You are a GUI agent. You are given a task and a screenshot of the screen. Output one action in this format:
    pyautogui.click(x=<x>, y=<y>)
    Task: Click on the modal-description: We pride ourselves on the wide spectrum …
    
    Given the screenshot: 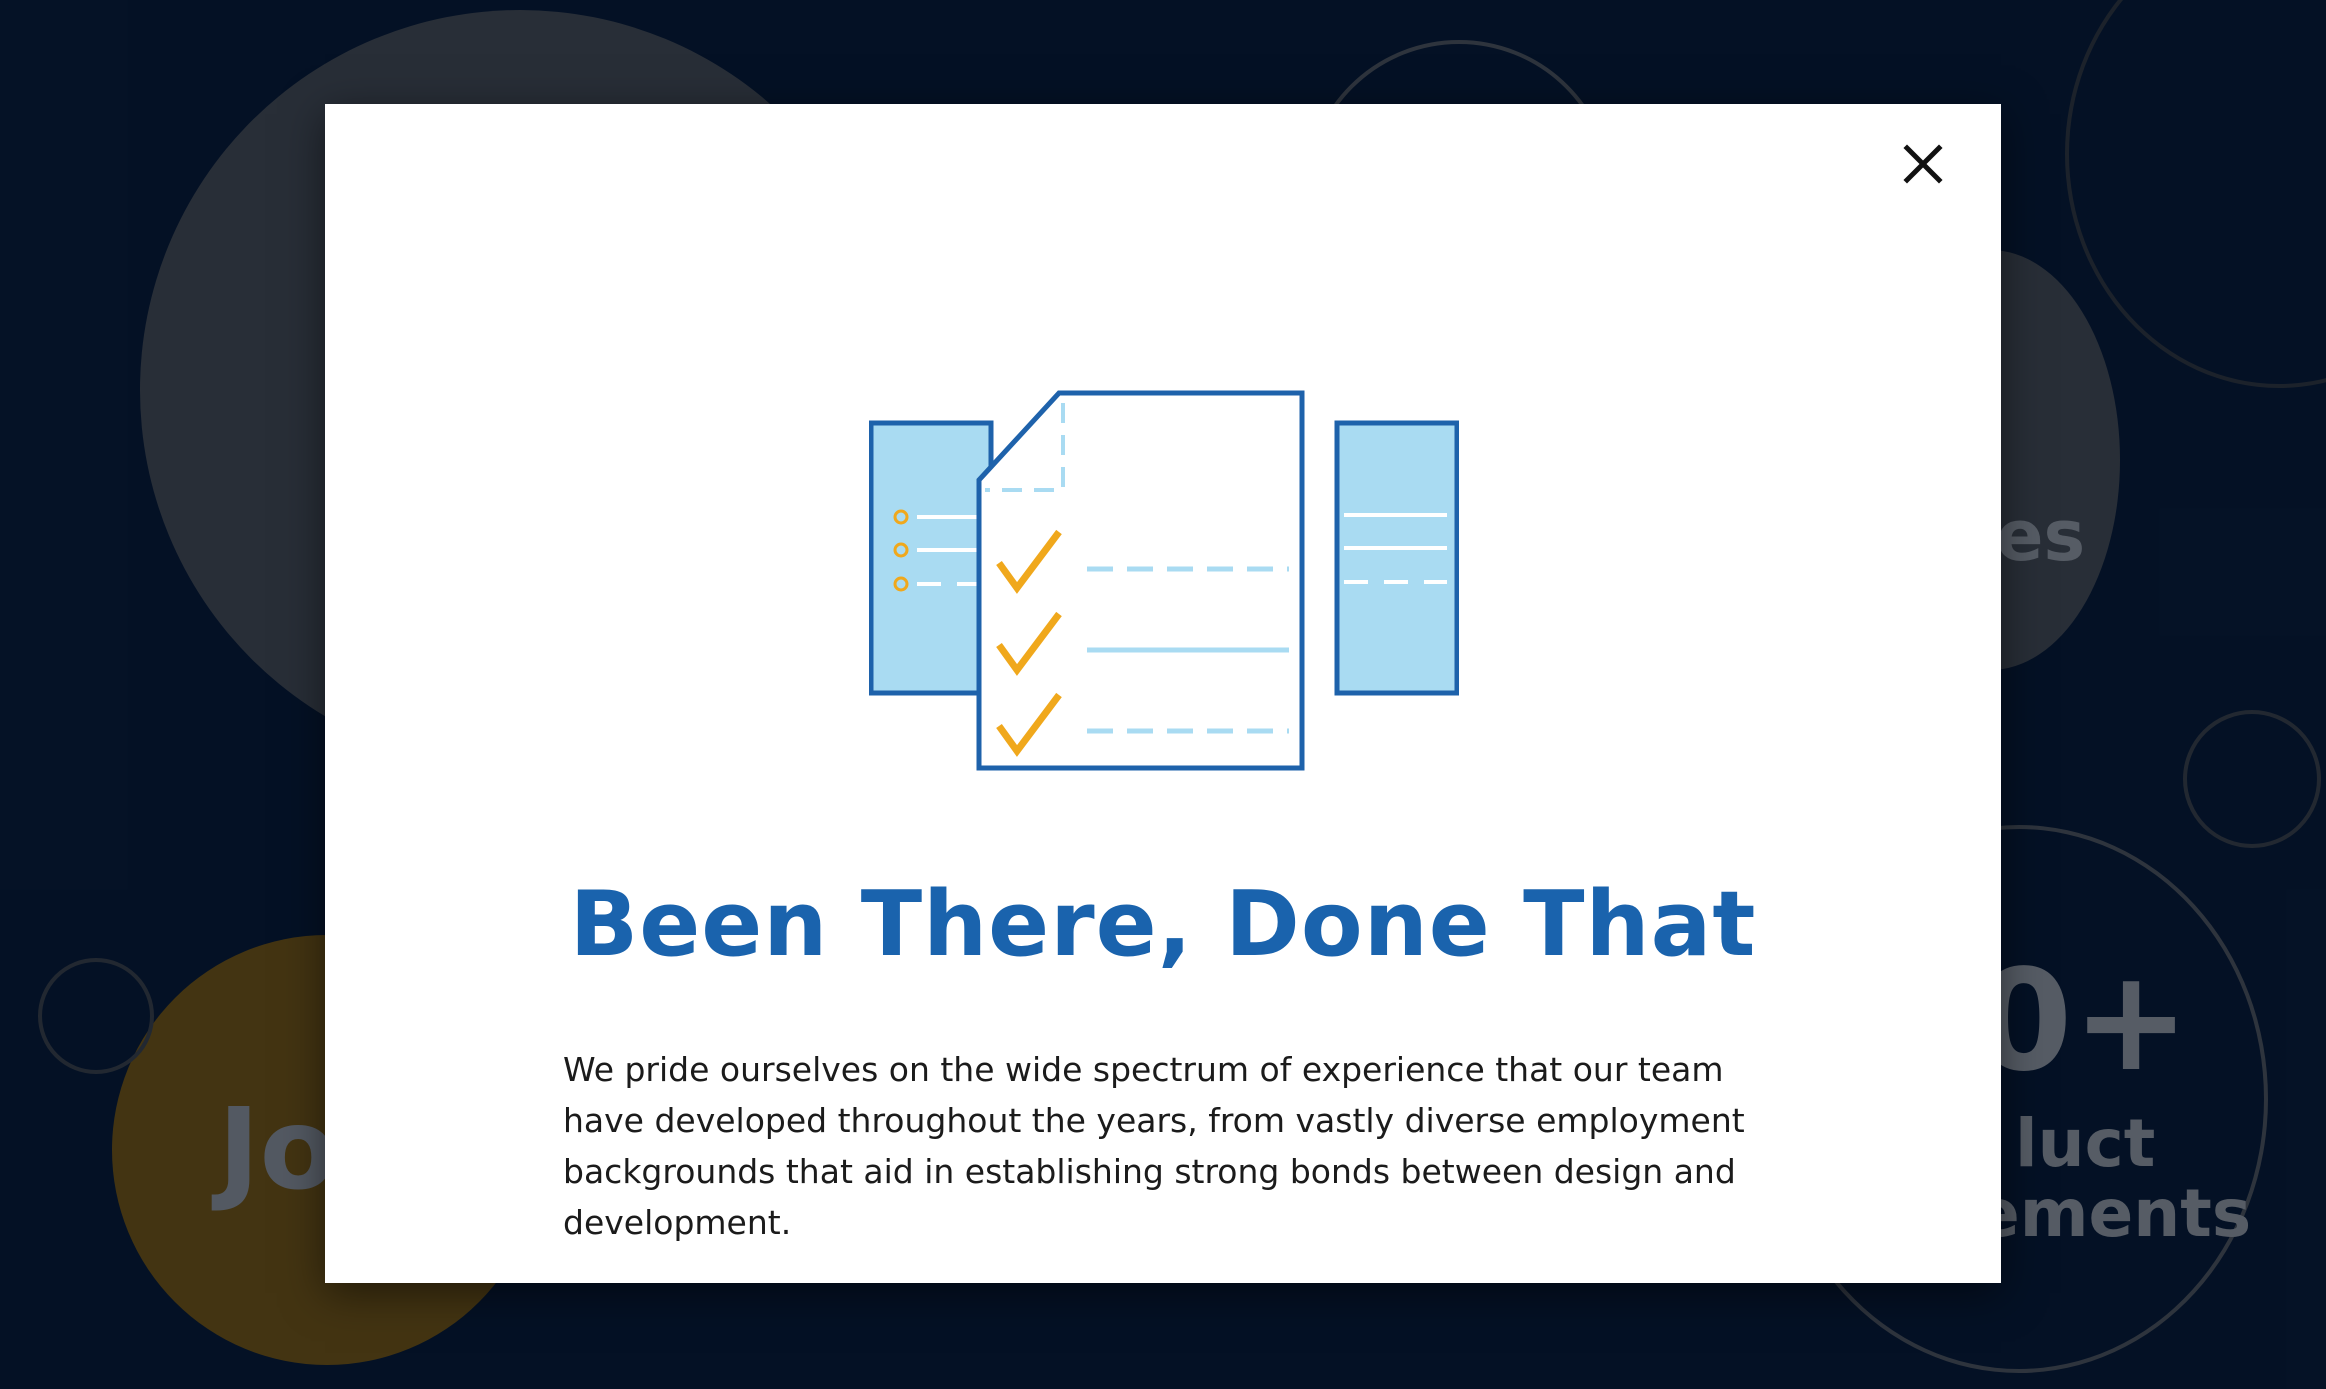 What is the action you would take?
    pyautogui.click(x=1154, y=1146)
    